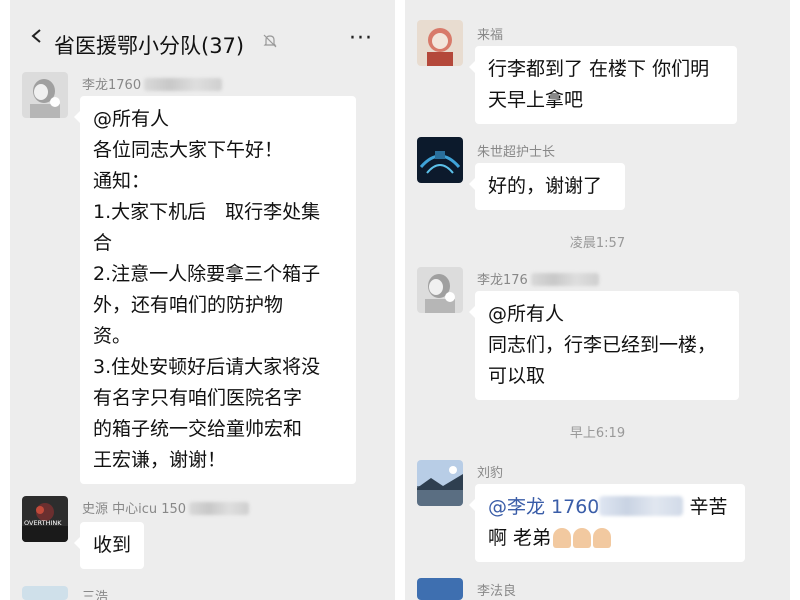  Describe the element at coordinates (198, 398) in the screenshot. I see `message-line: 有名字只有咱们医院名字` at that location.